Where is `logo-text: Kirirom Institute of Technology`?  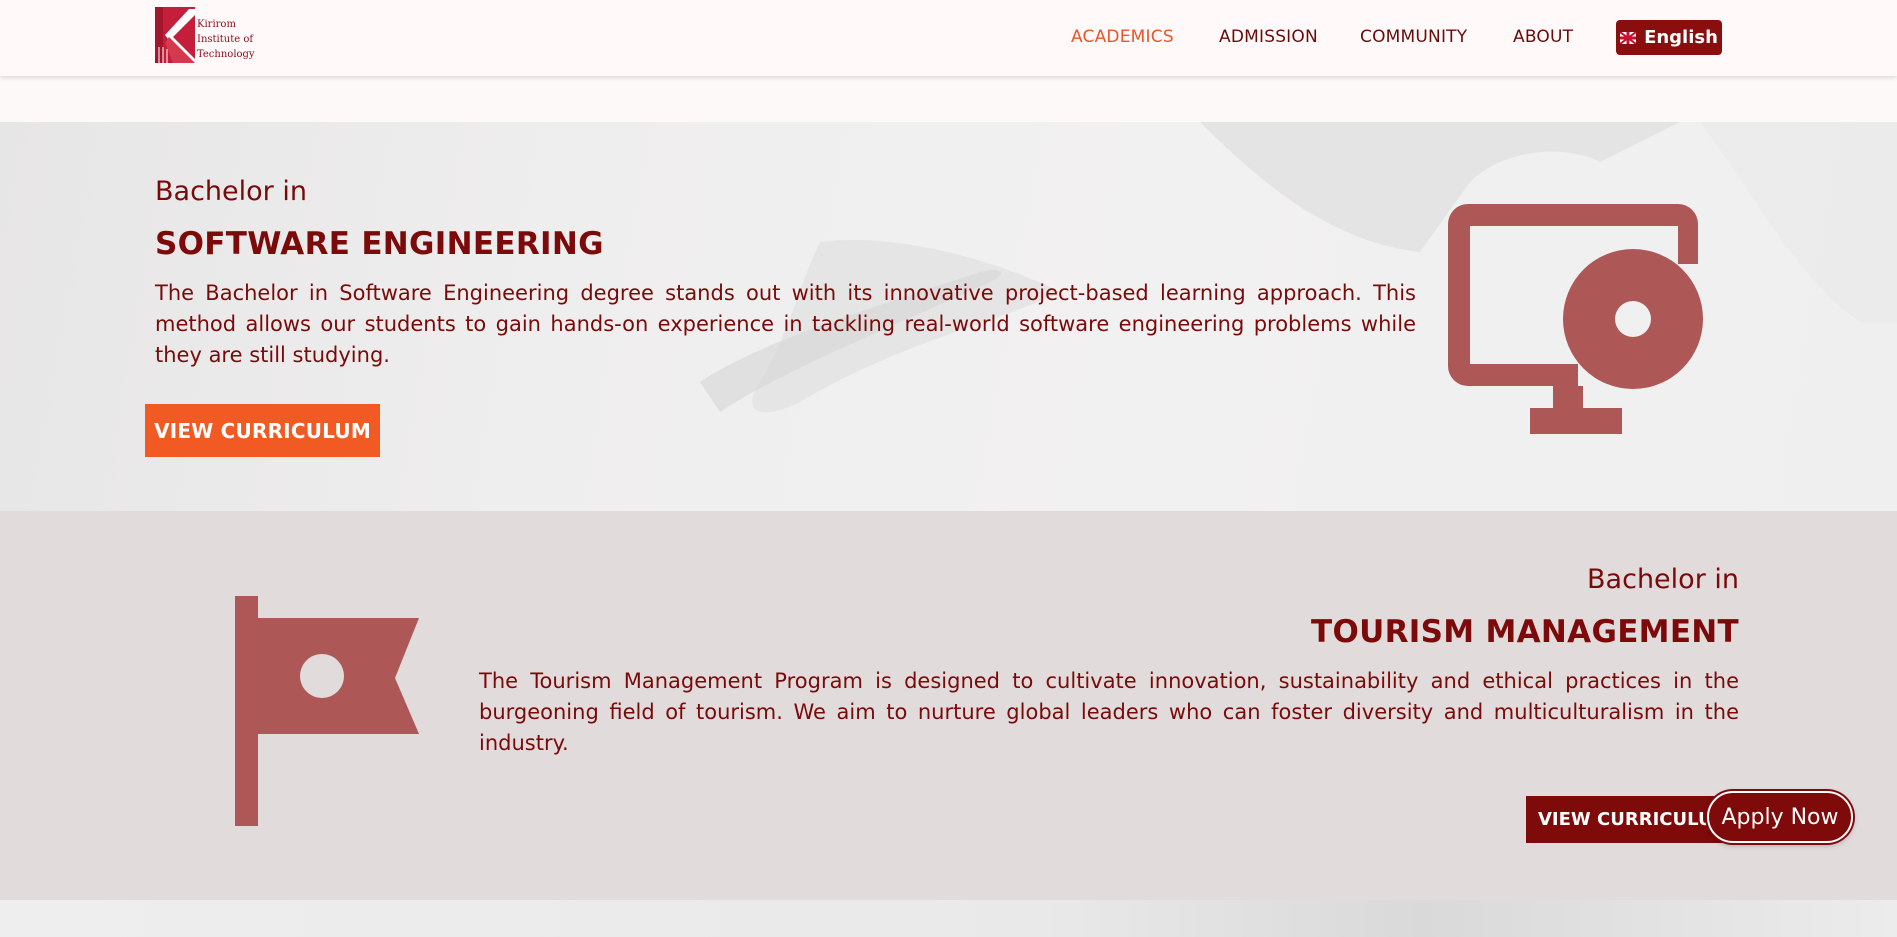
logo-text: Kirirom Institute of Technology is located at coordinates (226, 39).